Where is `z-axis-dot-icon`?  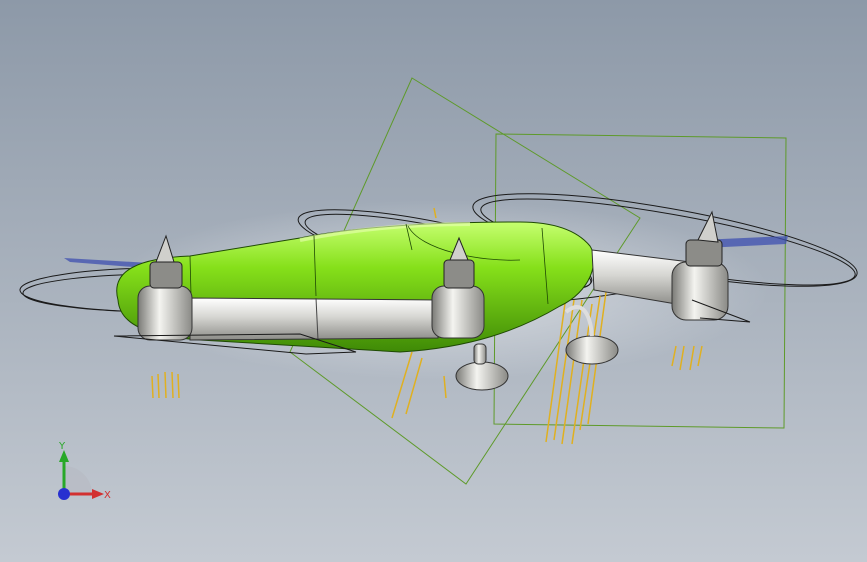
z-axis-dot-icon is located at coordinates (64, 494).